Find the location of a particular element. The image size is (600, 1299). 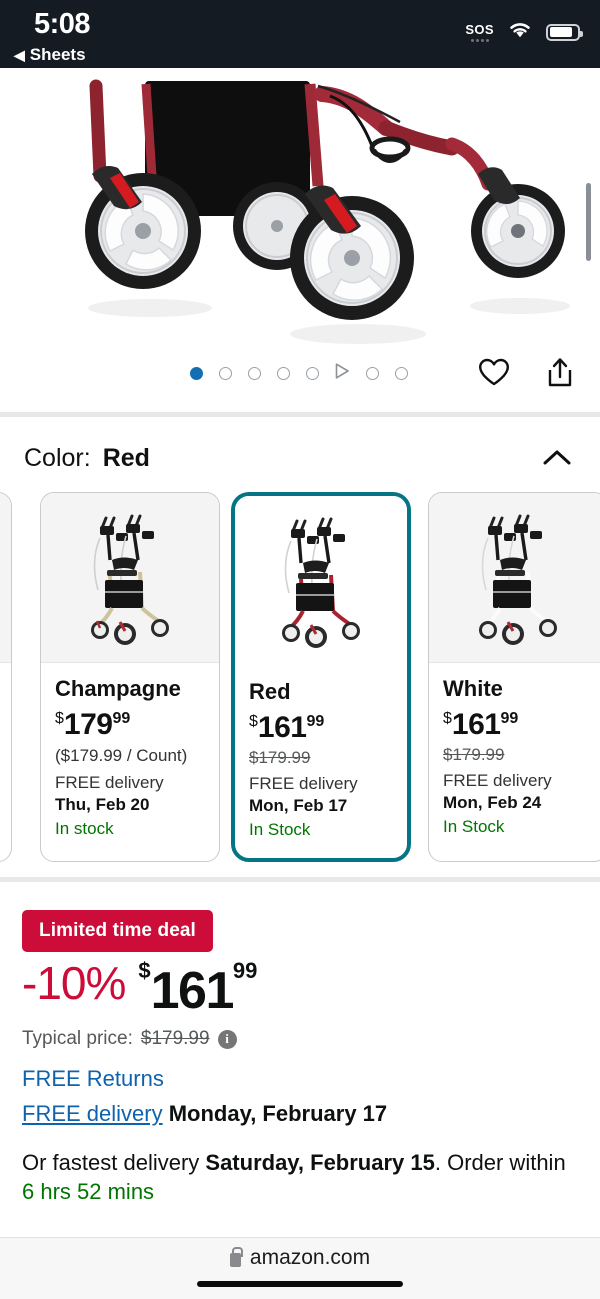

variant-name: Red is located at coordinates (270, 691).